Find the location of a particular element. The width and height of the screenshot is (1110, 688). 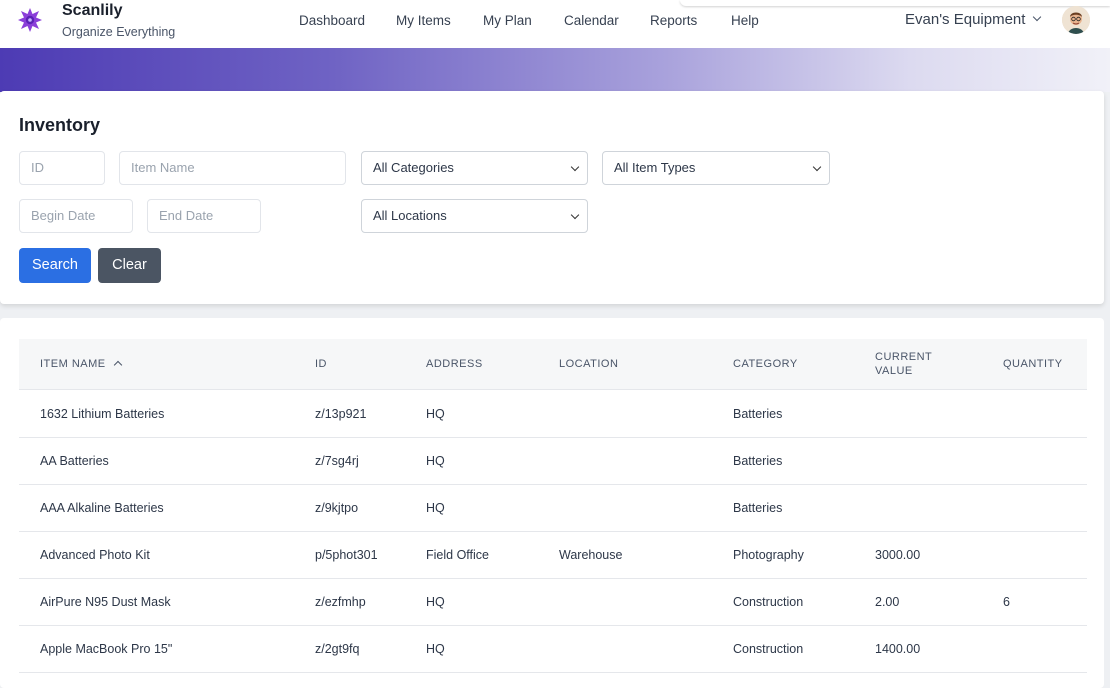

account-switcher: Evan's Equipment is located at coordinates (973, 19).